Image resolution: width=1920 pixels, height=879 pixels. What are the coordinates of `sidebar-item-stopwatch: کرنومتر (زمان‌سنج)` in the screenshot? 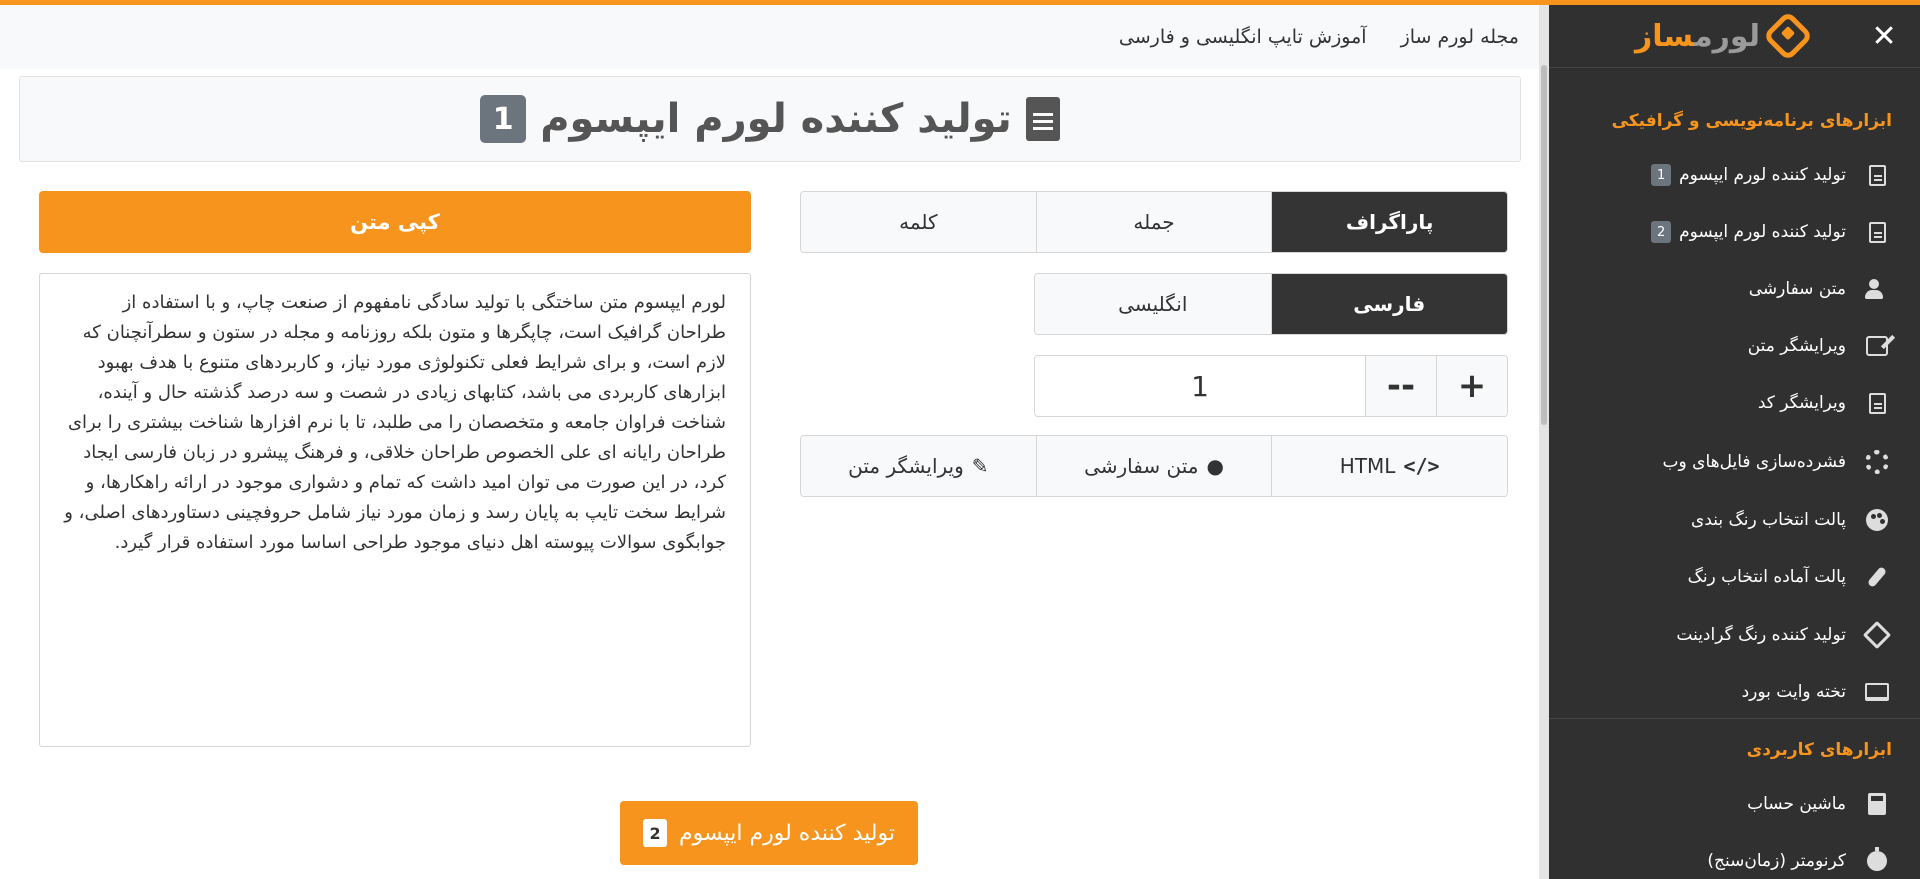 It's located at (1730, 860).